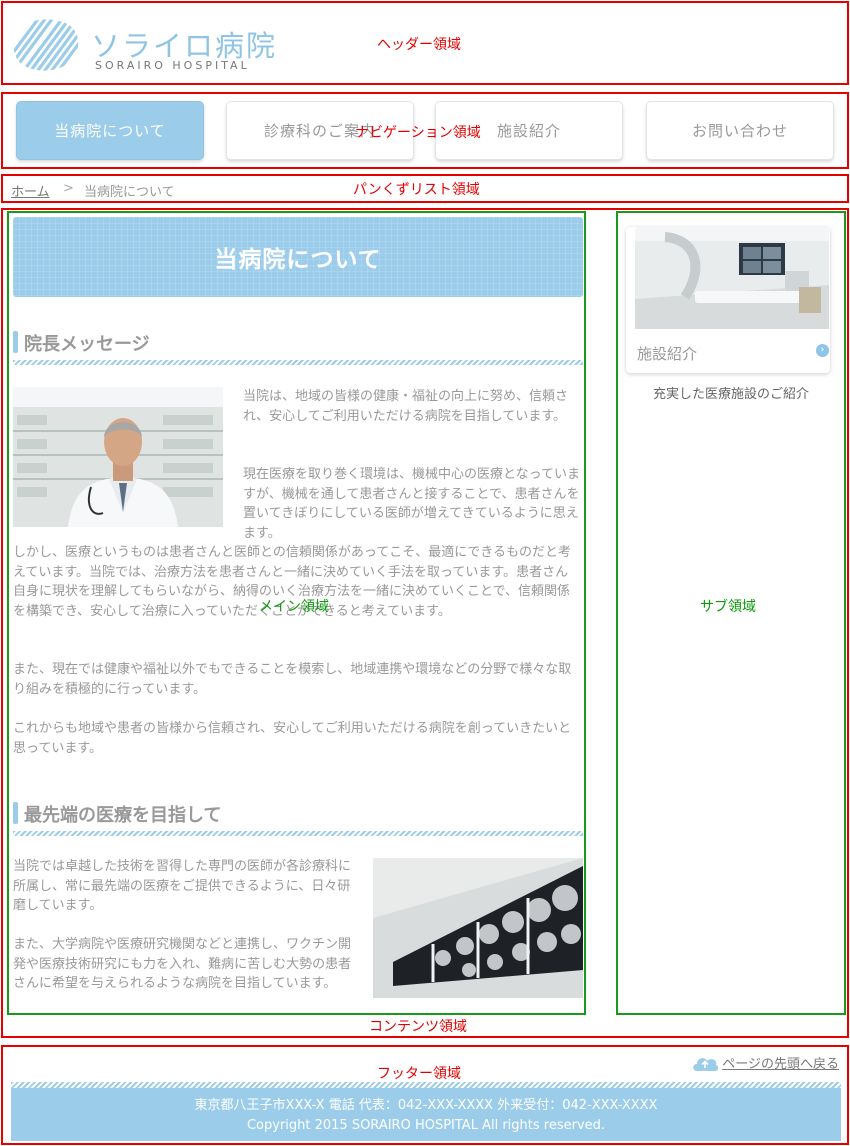 The height and width of the screenshot is (1146, 850). What do you see at coordinates (740, 130) in the screenshot?
I see `nav-item-contact: お問い合わせ` at bounding box center [740, 130].